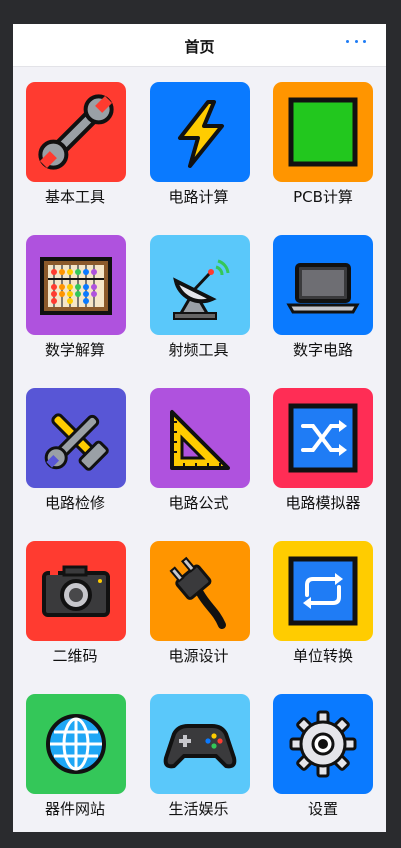 This screenshot has height=848, width=401. I want to click on app-circuit-calc: 电路计算, so click(198, 158).